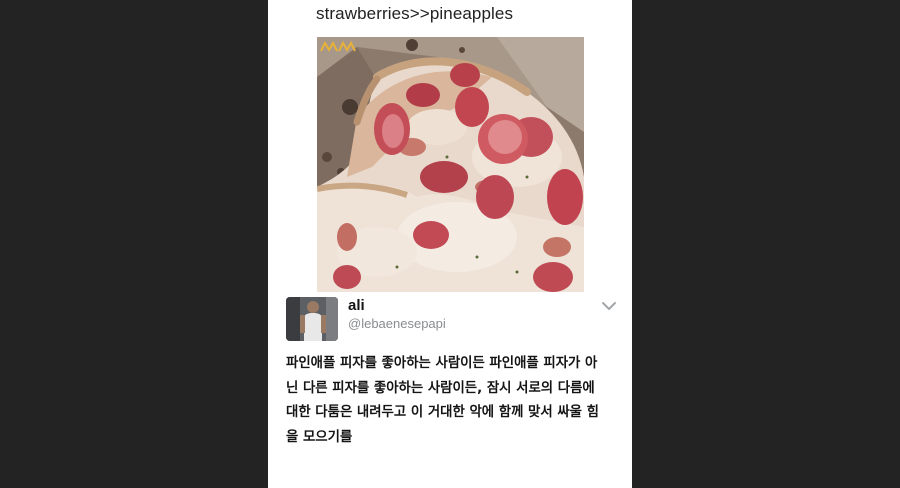 This screenshot has height=488, width=900. Describe the element at coordinates (356, 305) in the screenshot. I see `author-display-name: ali` at that location.